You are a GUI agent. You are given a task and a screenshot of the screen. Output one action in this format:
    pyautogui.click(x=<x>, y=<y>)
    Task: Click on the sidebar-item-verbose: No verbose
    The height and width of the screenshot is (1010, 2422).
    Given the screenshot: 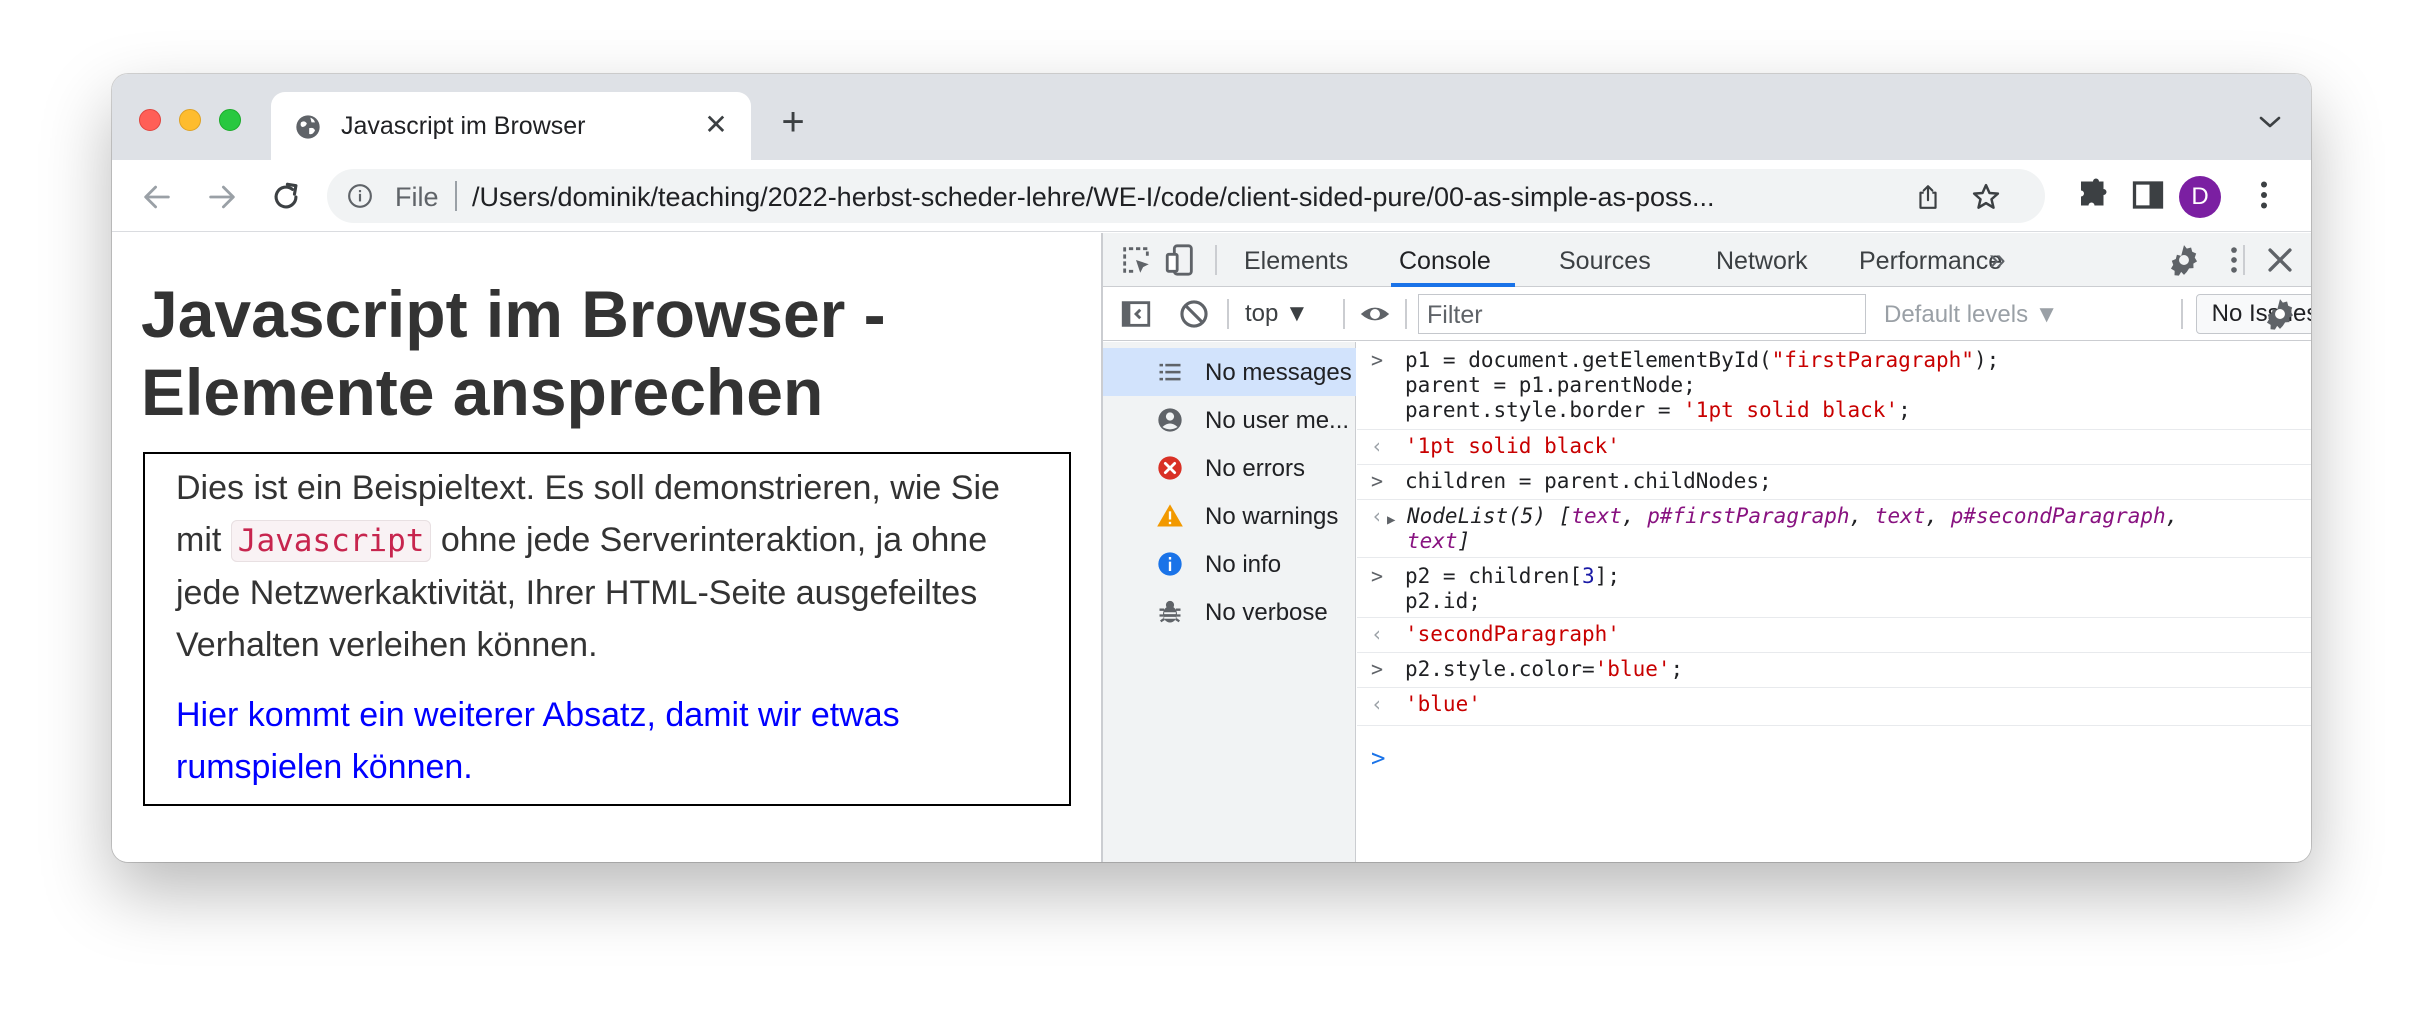 What is the action you would take?
    pyautogui.click(x=1229, y=612)
    